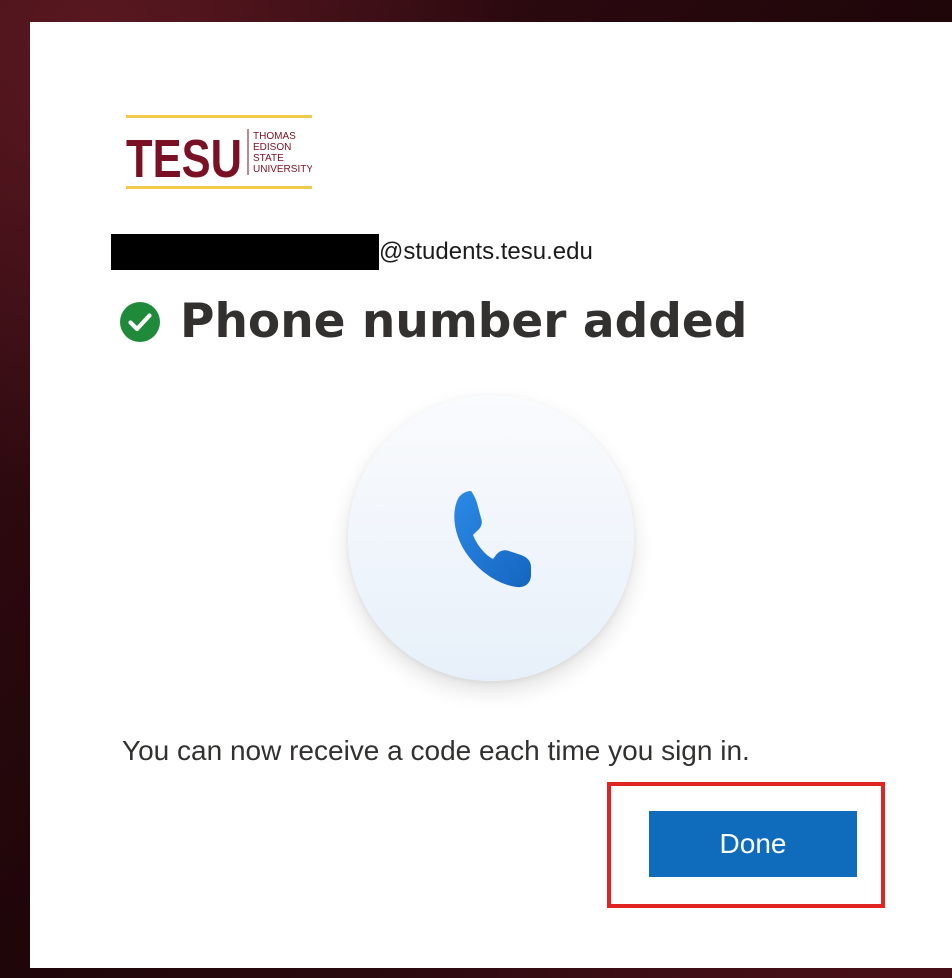 This screenshot has height=978, width=952. Describe the element at coordinates (268, 158) in the screenshot. I see `logo-line-3: STATE` at that location.